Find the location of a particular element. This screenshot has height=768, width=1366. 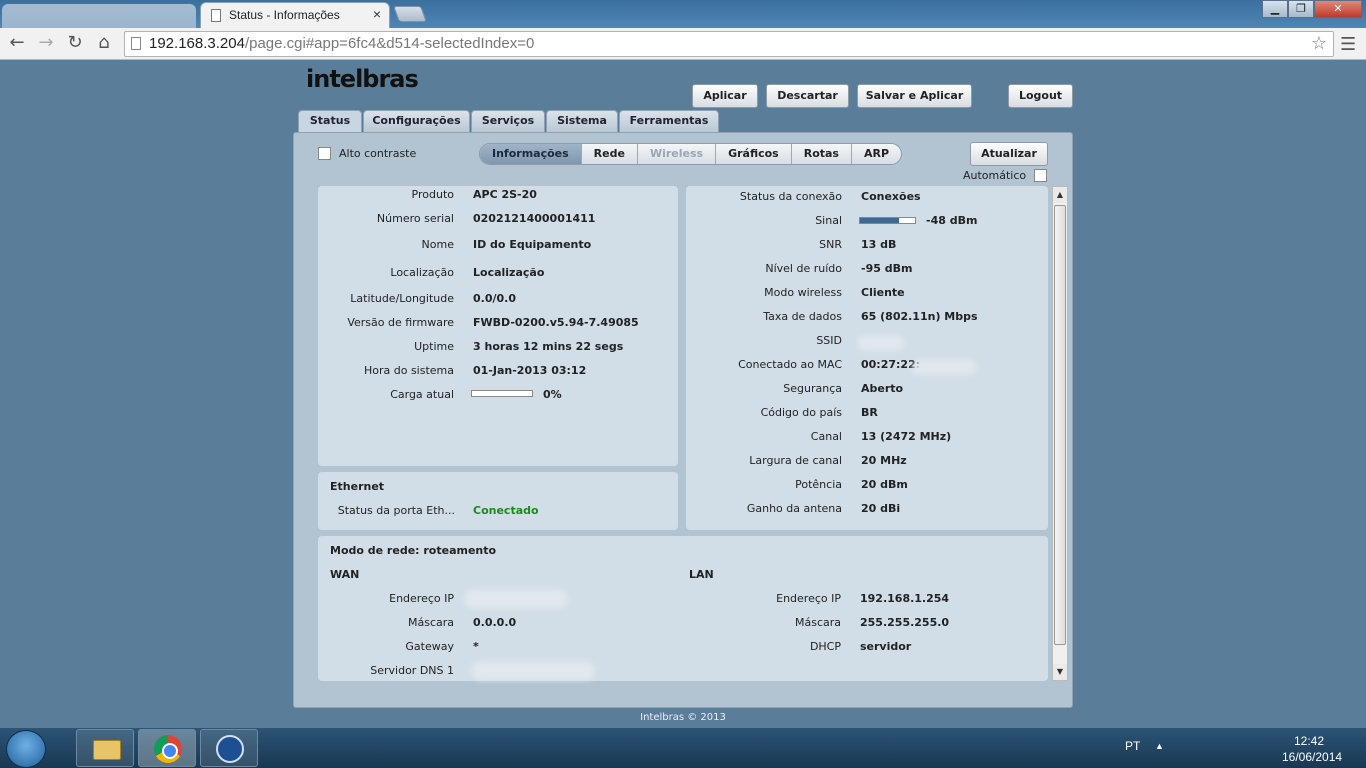

wireless-label: Ganho da antena is located at coordinates (794, 508).